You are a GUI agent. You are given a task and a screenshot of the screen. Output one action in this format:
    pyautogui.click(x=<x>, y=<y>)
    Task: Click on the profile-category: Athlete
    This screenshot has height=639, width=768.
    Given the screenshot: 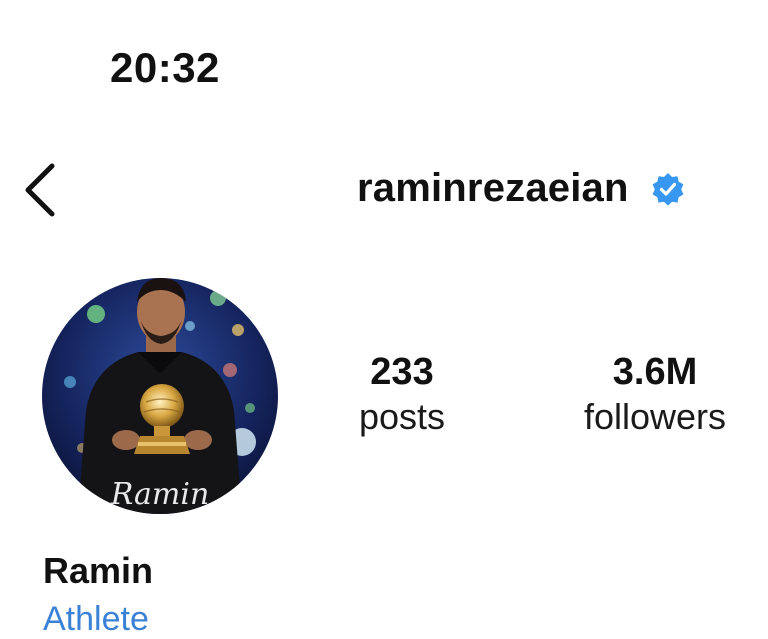 What is the action you would take?
    pyautogui.click(x=96, y=619)
    